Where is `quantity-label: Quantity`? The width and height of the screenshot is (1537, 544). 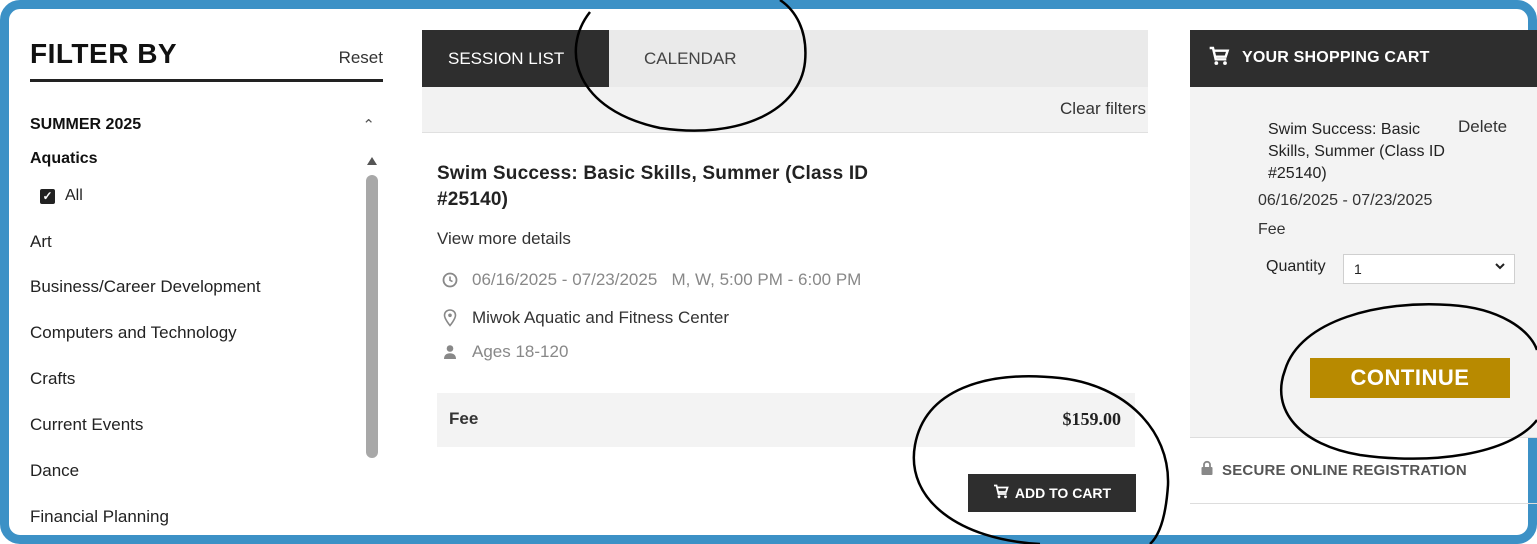
quantity-label: Quantity is located at coordinates (1296, 266).